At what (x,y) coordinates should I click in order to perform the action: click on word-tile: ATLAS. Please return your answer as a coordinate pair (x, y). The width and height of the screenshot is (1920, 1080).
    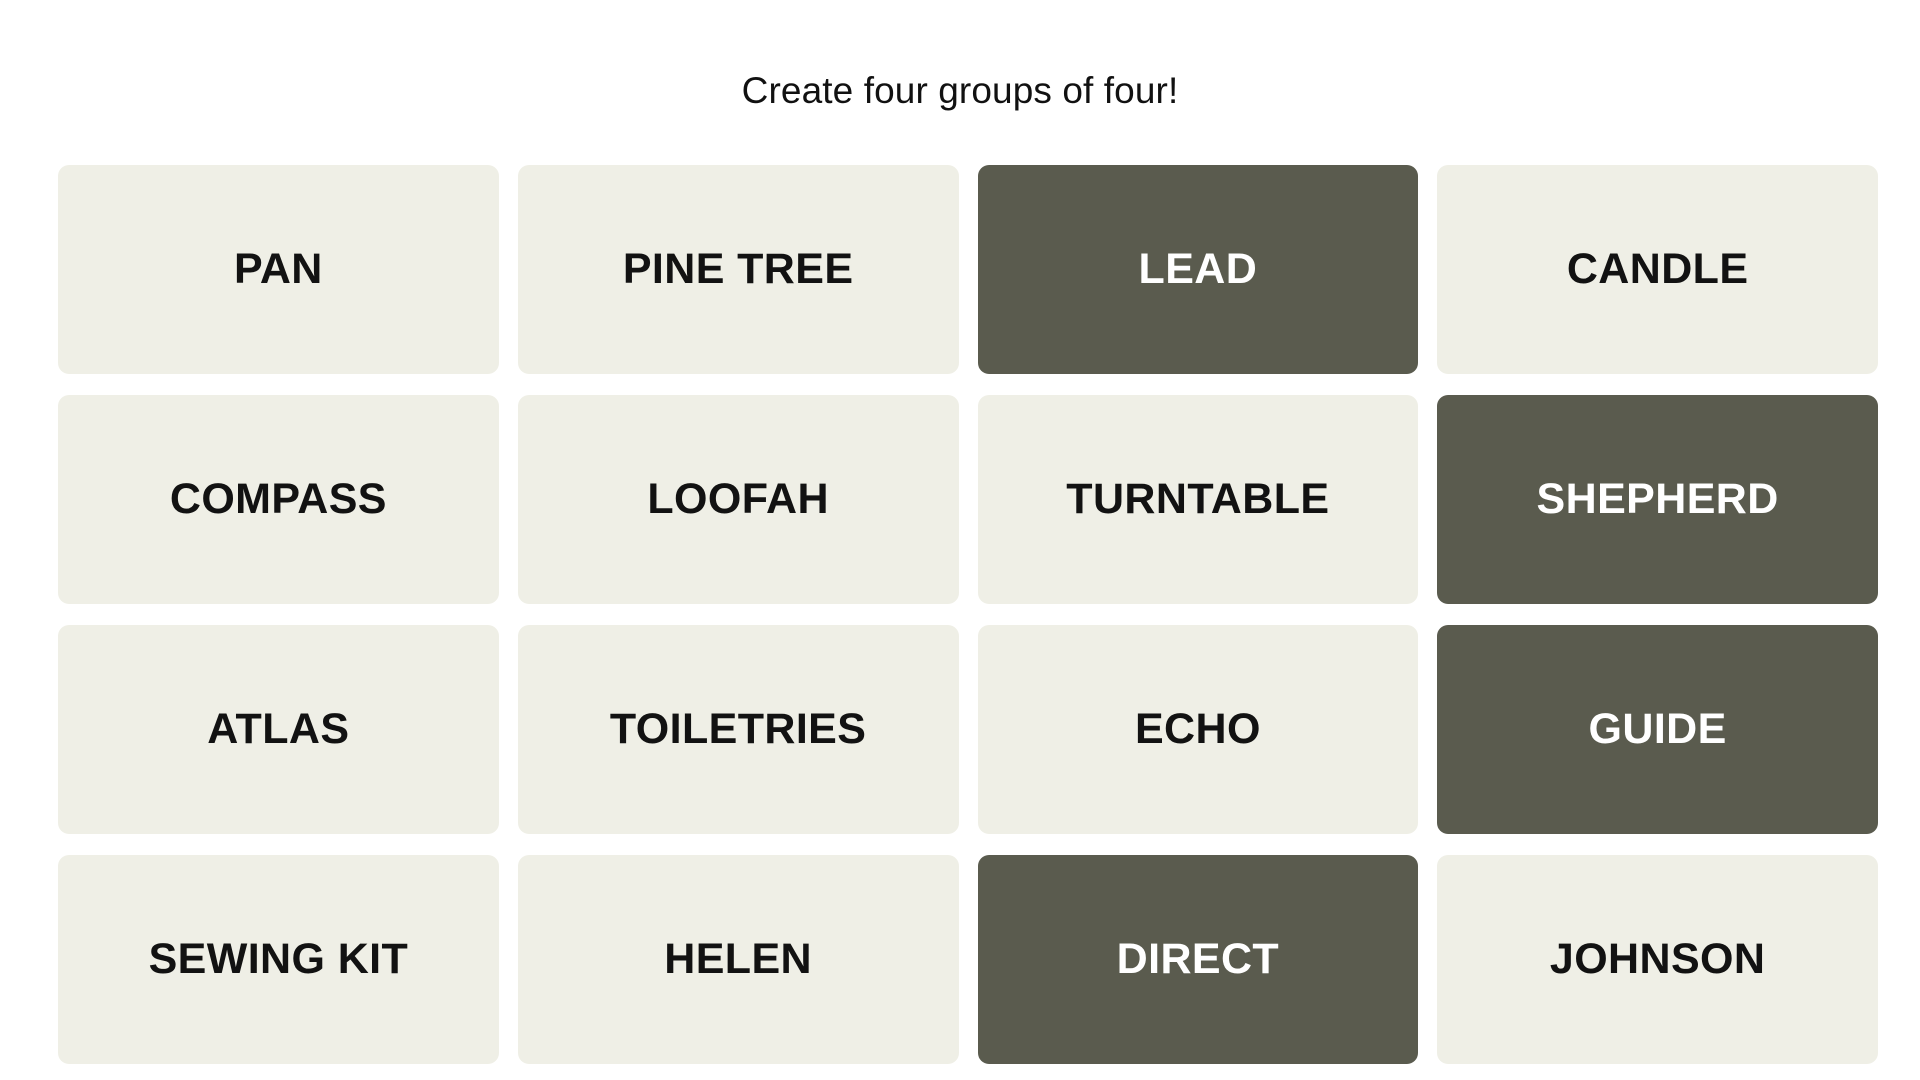
    Looking at the image, I should click on (278, 729).